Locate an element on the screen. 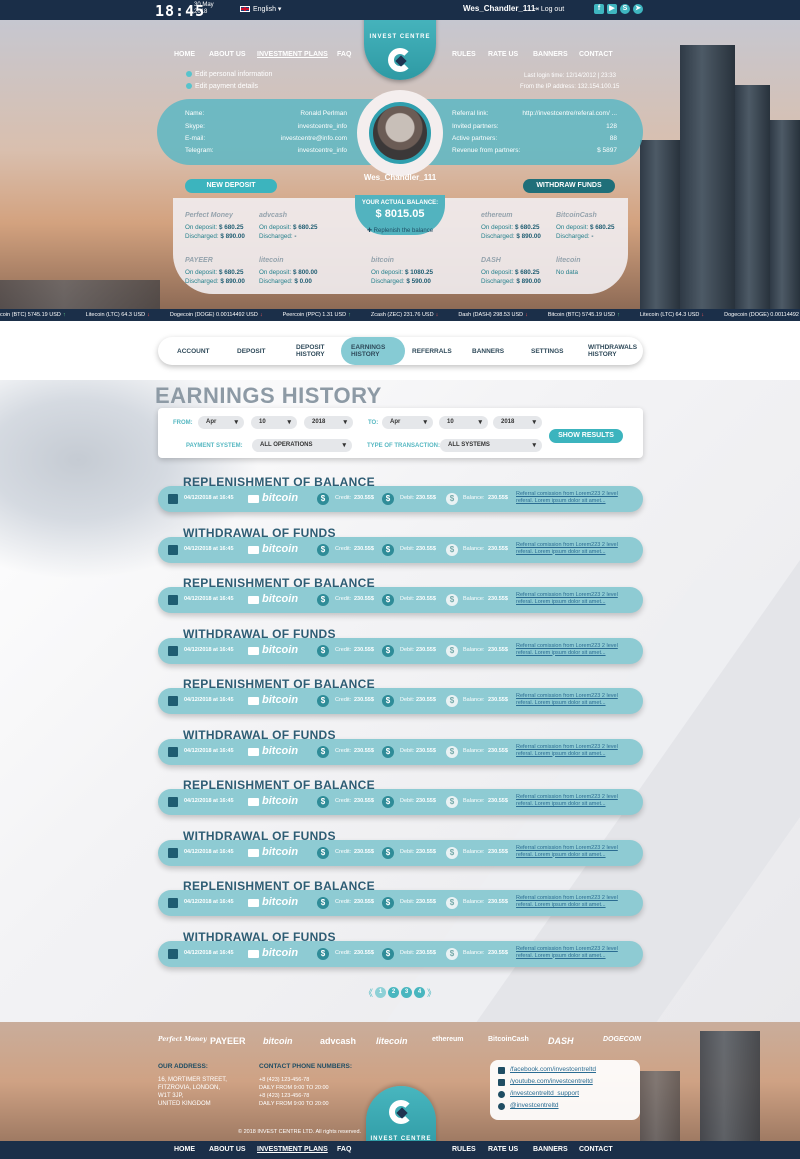 This screenshot has width=800, height=1159. payment-system-select: ALL OPERATIONS is located at coordinates (302, 445).